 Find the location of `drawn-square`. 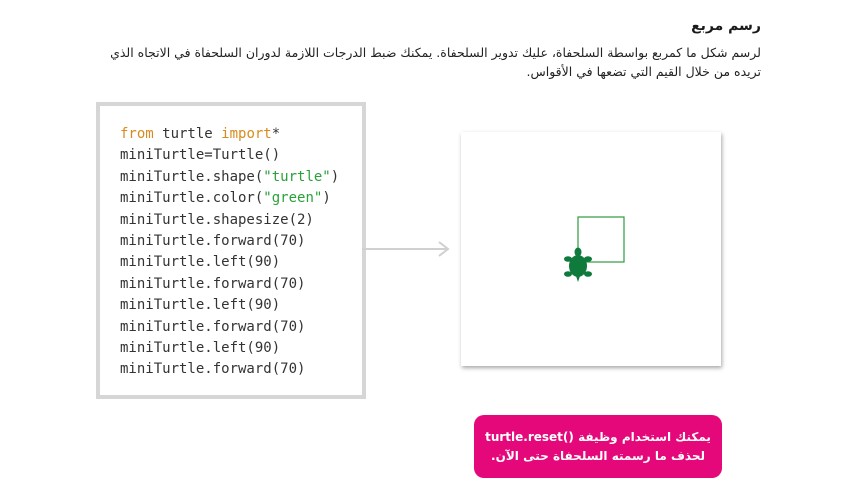

drawn-square is located at coordinates (601, 239).